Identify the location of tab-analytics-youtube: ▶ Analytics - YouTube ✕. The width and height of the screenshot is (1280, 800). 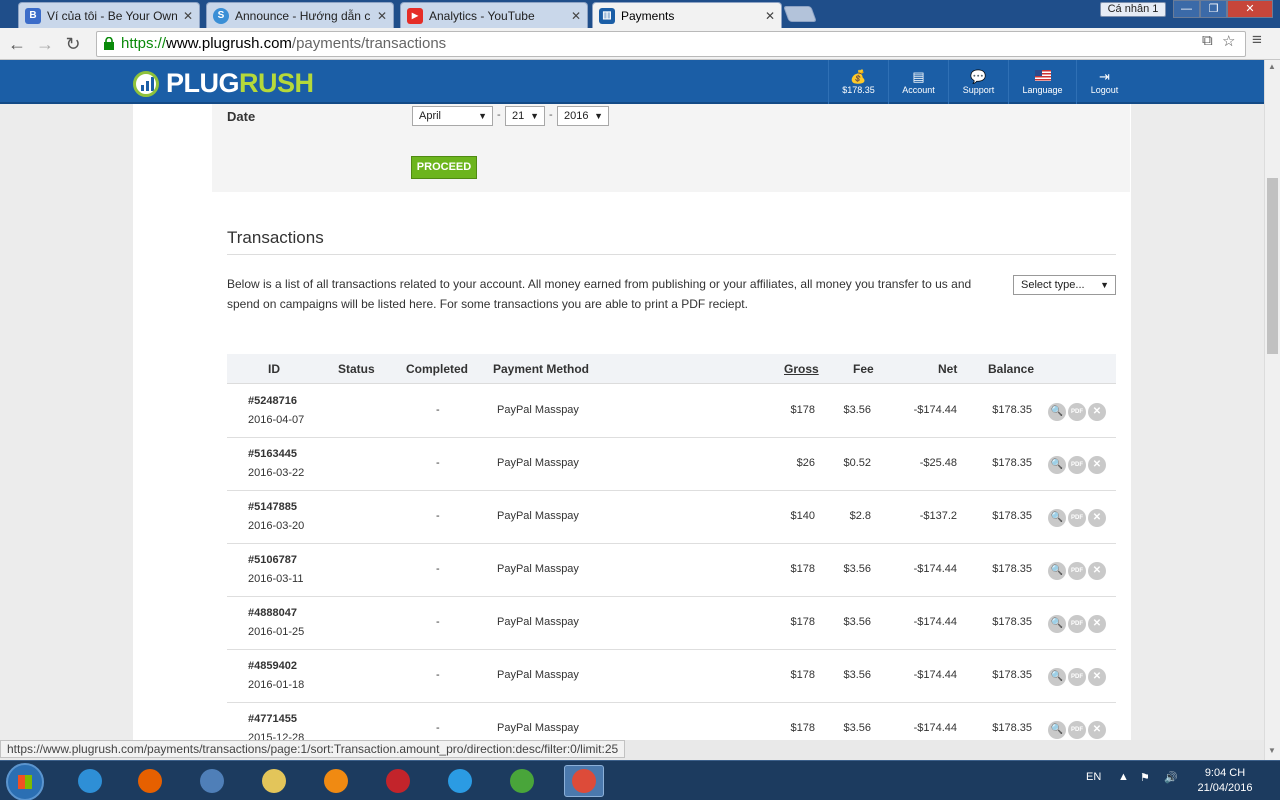
(494, 15).